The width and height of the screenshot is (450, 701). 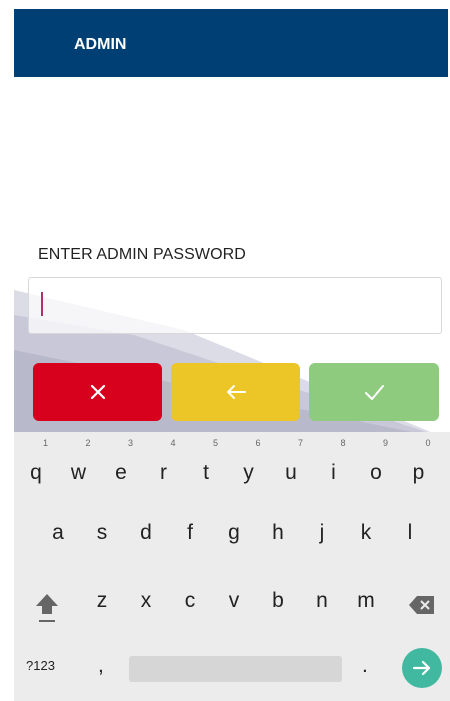 I want to click on key-hint: 9, so click(x=385, y=443).